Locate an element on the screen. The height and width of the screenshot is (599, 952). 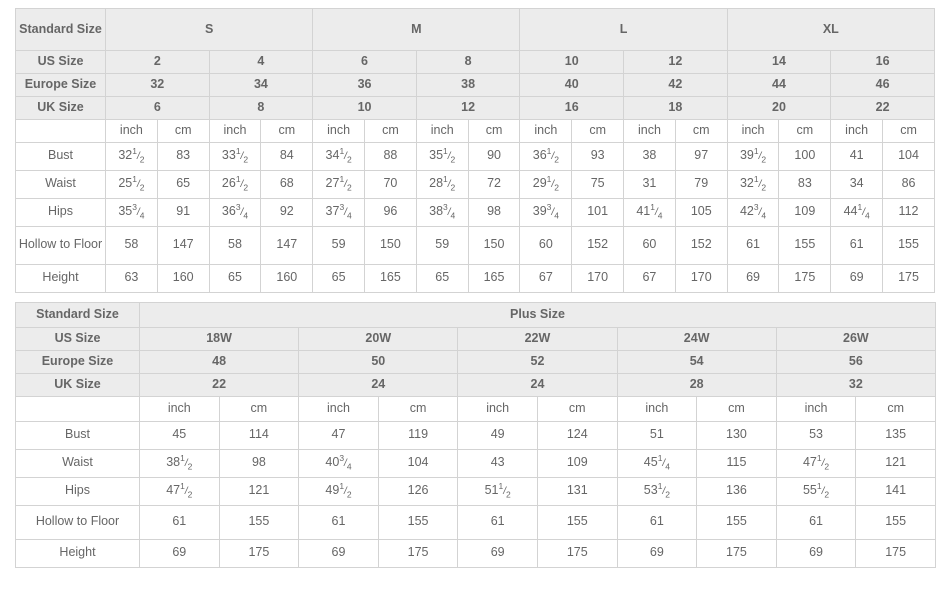
measure-cell: 67 is located at coordinates (546, 278).